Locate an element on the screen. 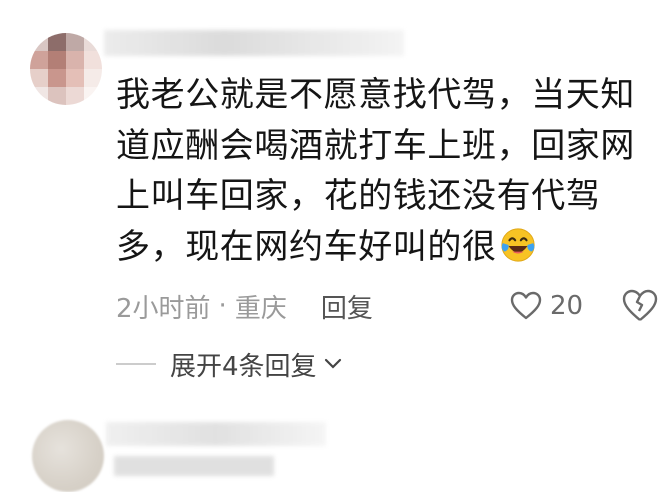 The width and height of the screenshot is (660, 492). like-count: 20 is located at coordinates (567, 306).